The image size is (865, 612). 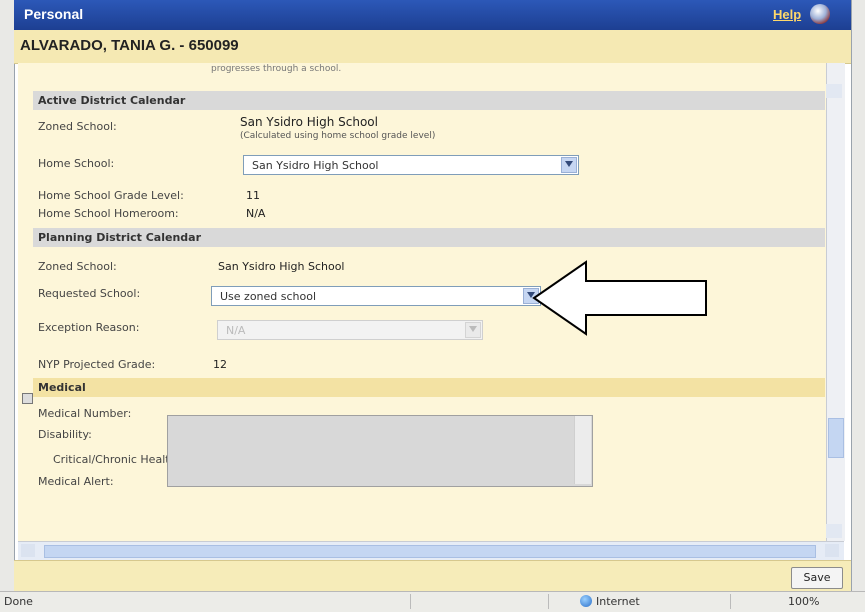 What do you see at coordinates (236, 330) in the screenshot?
I see `exception-reason-selected: N/A` at bounding box center [236, 330].